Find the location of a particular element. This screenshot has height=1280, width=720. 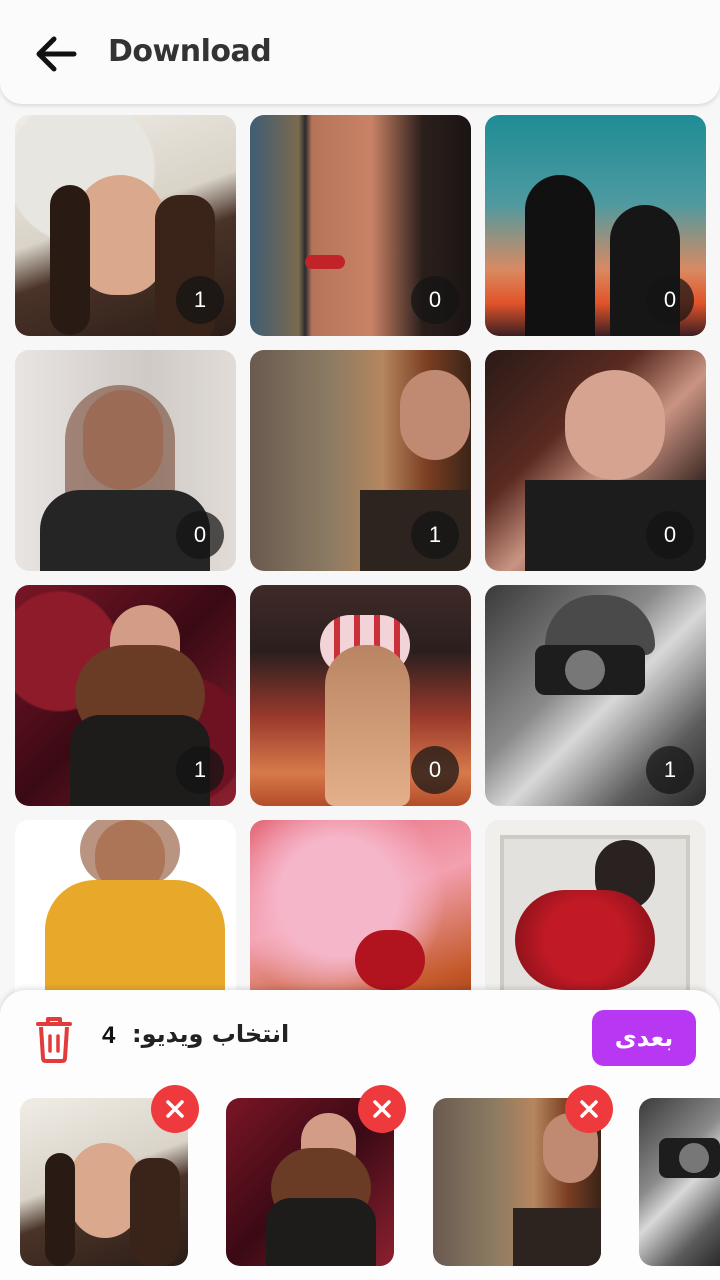

arrow-left-icon is located at coordinates (56, 54).